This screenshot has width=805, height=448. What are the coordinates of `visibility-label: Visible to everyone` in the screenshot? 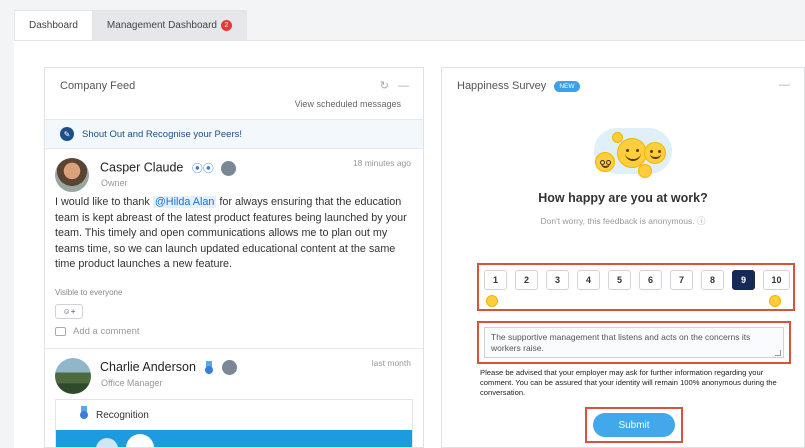 It's located at (89, 292).